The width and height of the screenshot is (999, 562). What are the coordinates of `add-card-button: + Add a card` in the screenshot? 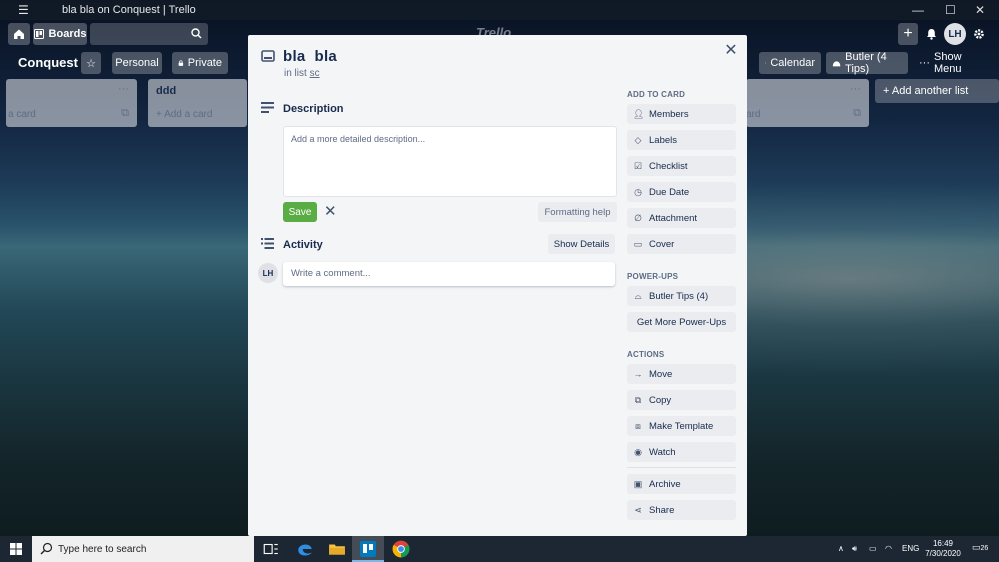 It's located at (184, 114).